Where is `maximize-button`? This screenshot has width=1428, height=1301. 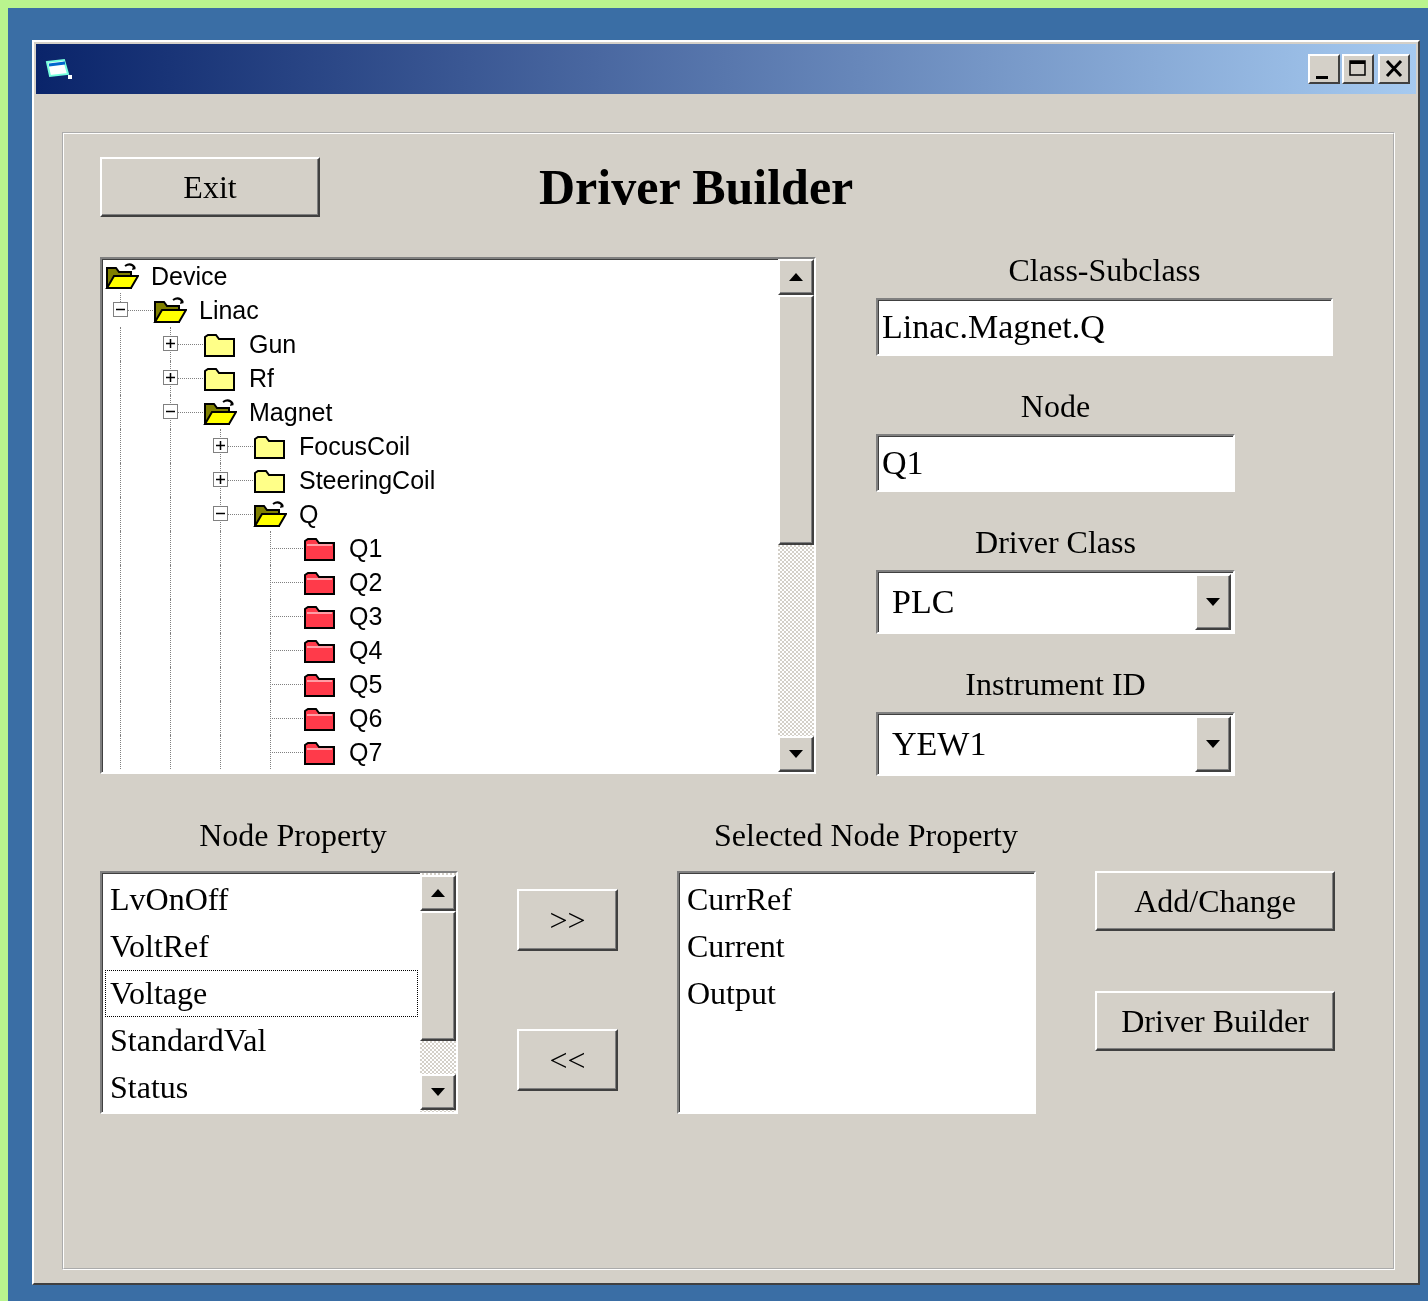 maximize-button is located at coordinates (1358, 69).